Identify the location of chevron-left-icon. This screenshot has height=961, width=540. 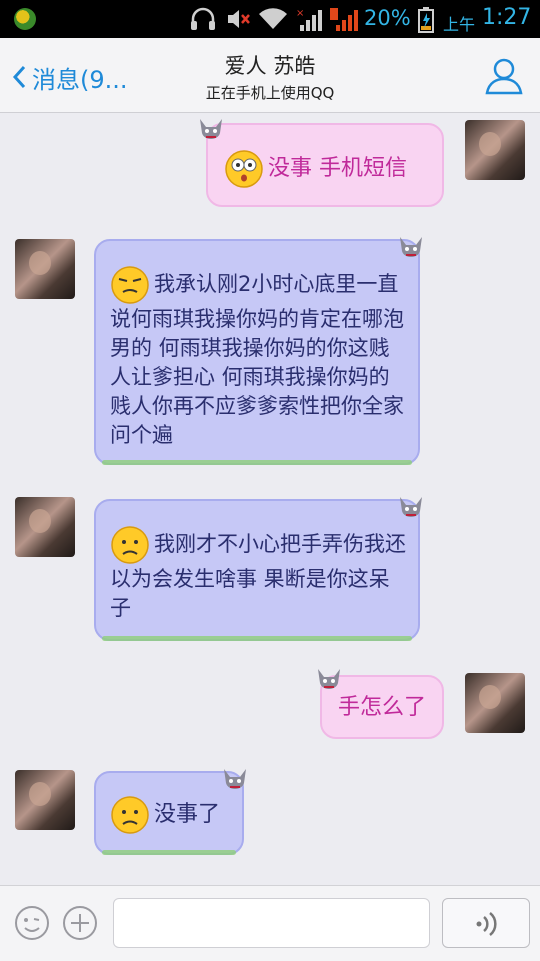
(19, 77).